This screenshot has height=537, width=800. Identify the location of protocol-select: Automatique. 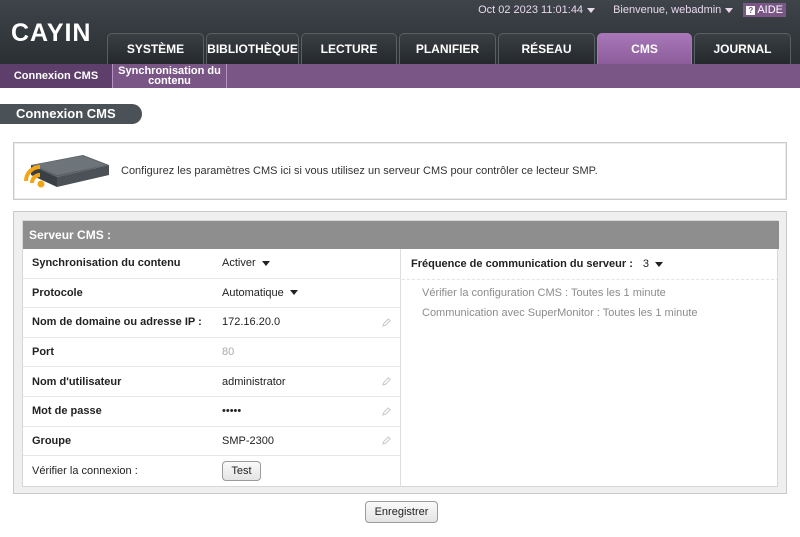
(260, 293).